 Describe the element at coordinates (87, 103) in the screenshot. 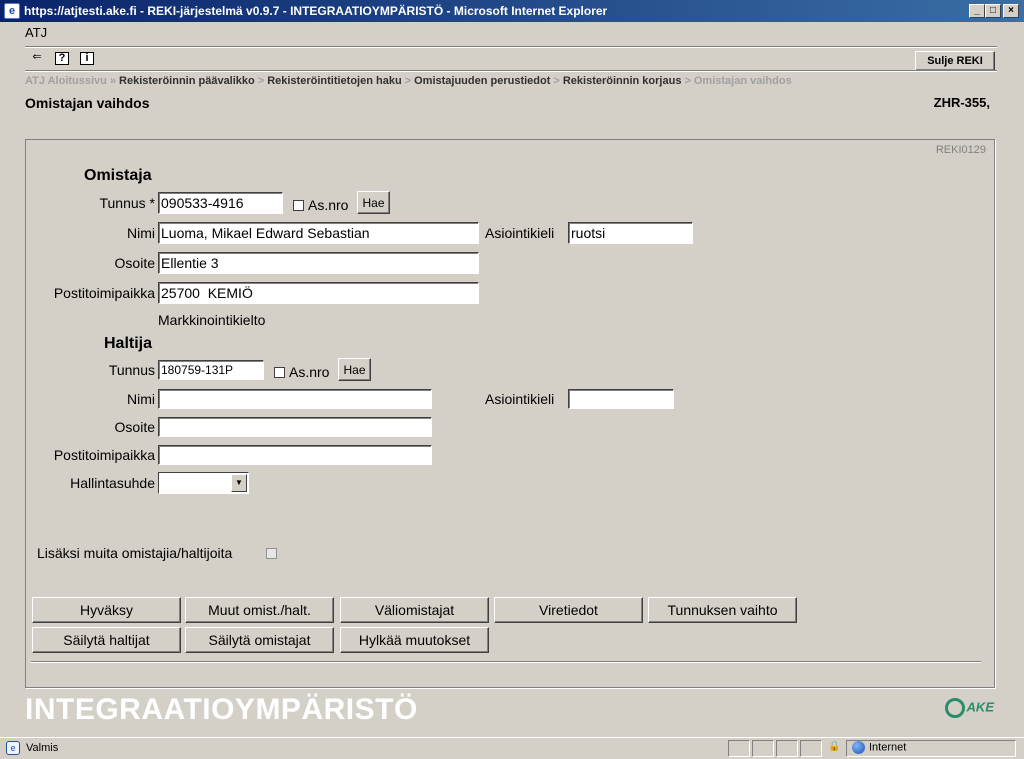

I see `page-title: Omistajan vaihdos` at that location.